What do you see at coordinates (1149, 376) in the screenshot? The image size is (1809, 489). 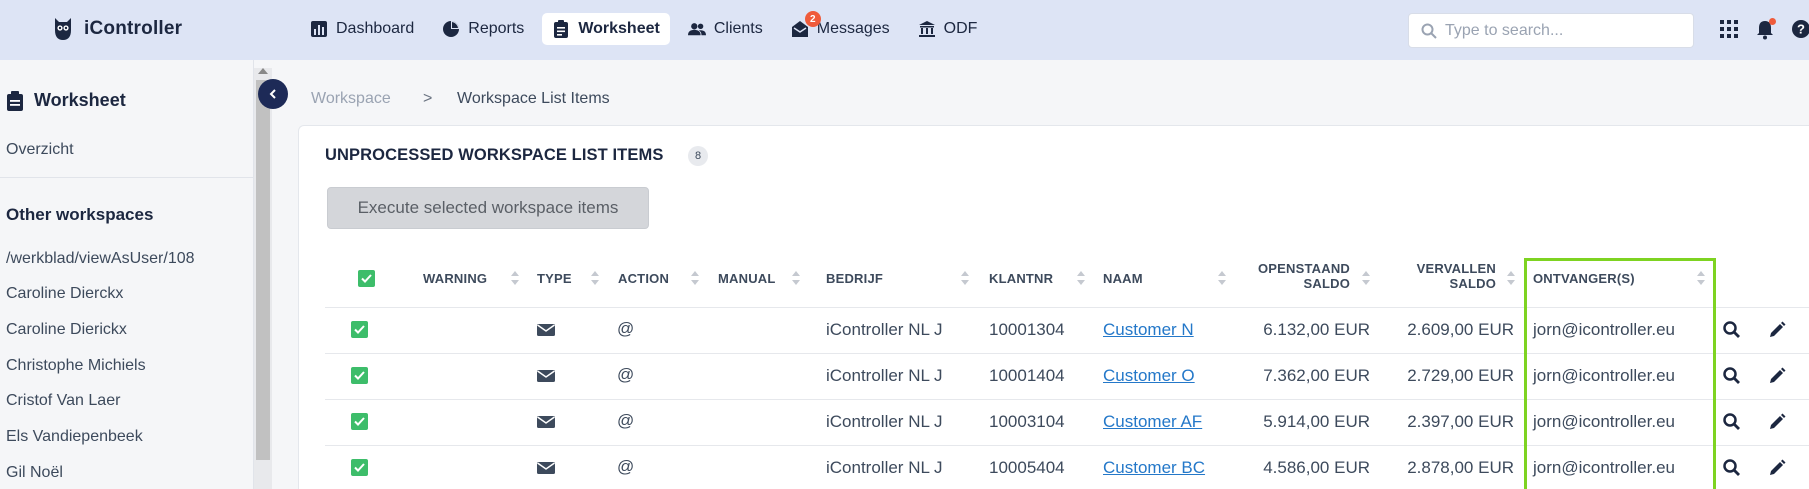 I see `customer-link: Customer O` at bounding box center [1149, 376].